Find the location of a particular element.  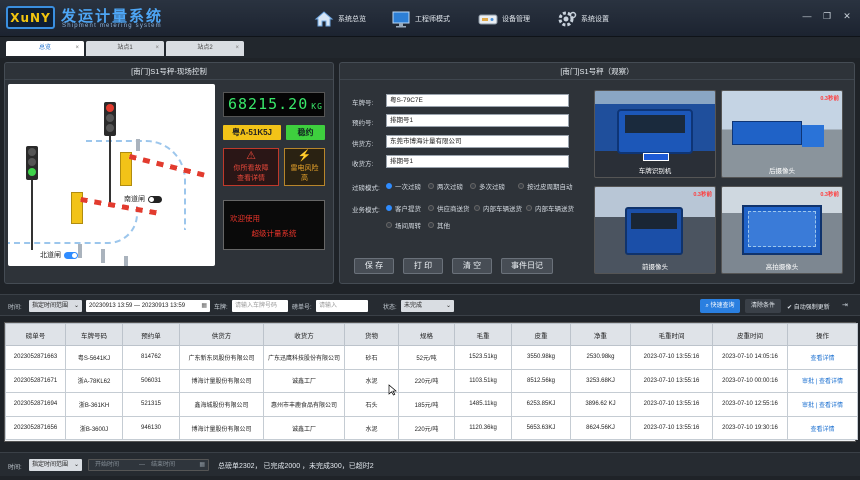

calendar-icon: ▦ is located at coordinates (202, 465).